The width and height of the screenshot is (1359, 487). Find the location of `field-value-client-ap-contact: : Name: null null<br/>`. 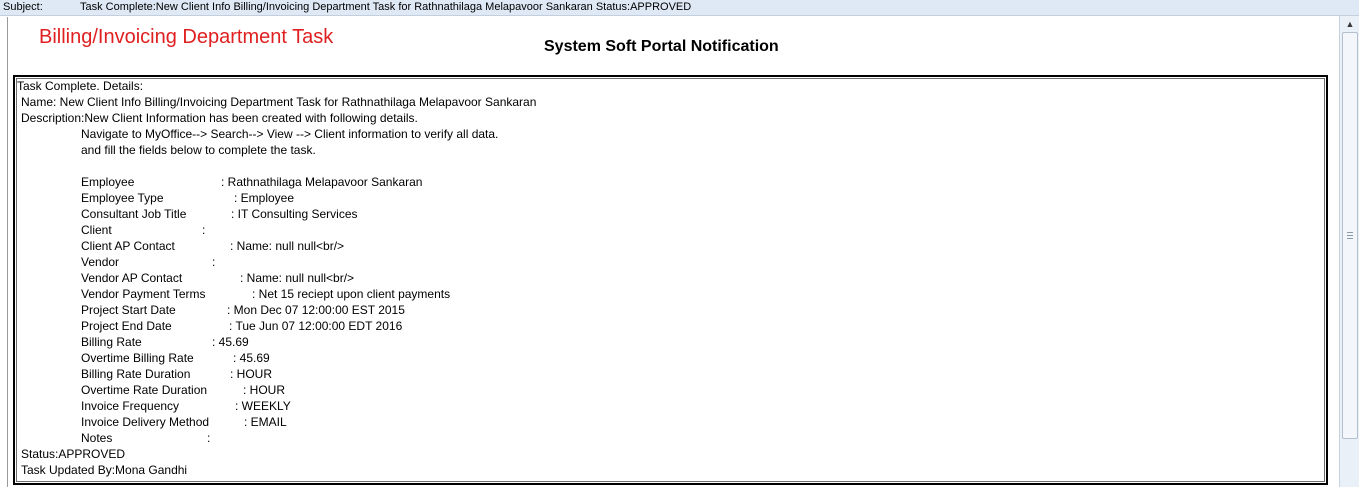

field-value-client-ap-contact: : Name: null null<br/> is located at coordinates (287, 246).